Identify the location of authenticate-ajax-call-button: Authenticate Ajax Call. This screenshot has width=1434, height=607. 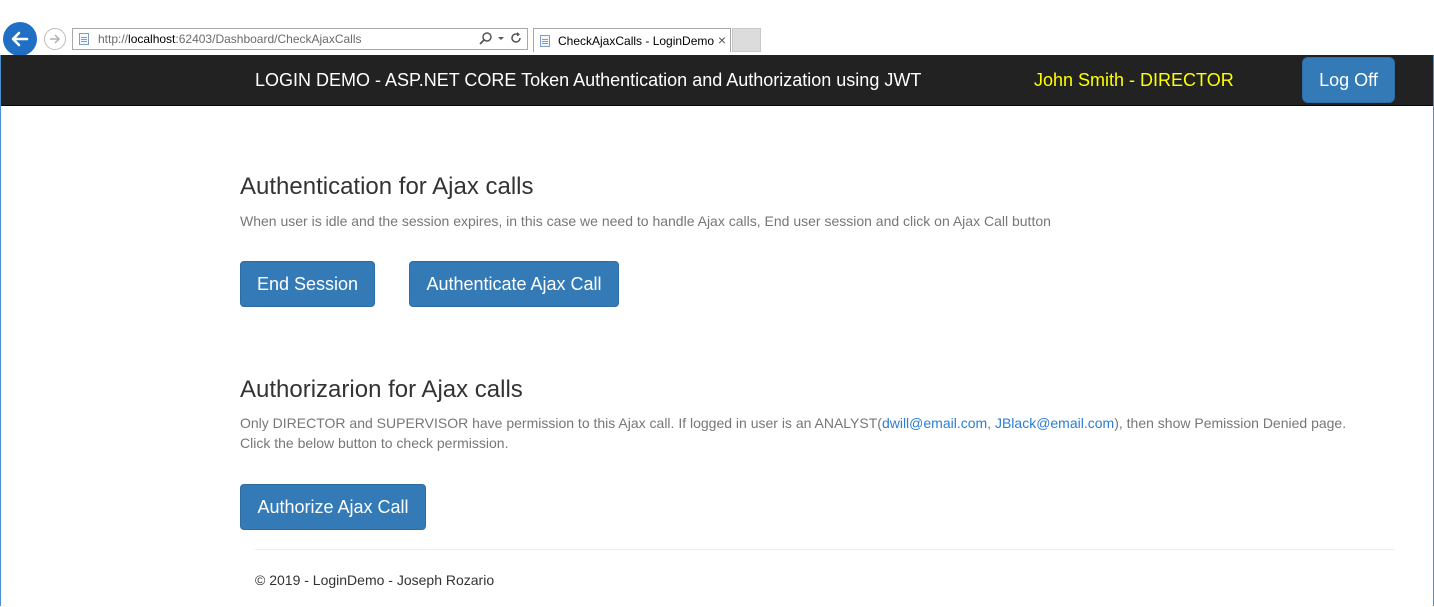
(514, 284).